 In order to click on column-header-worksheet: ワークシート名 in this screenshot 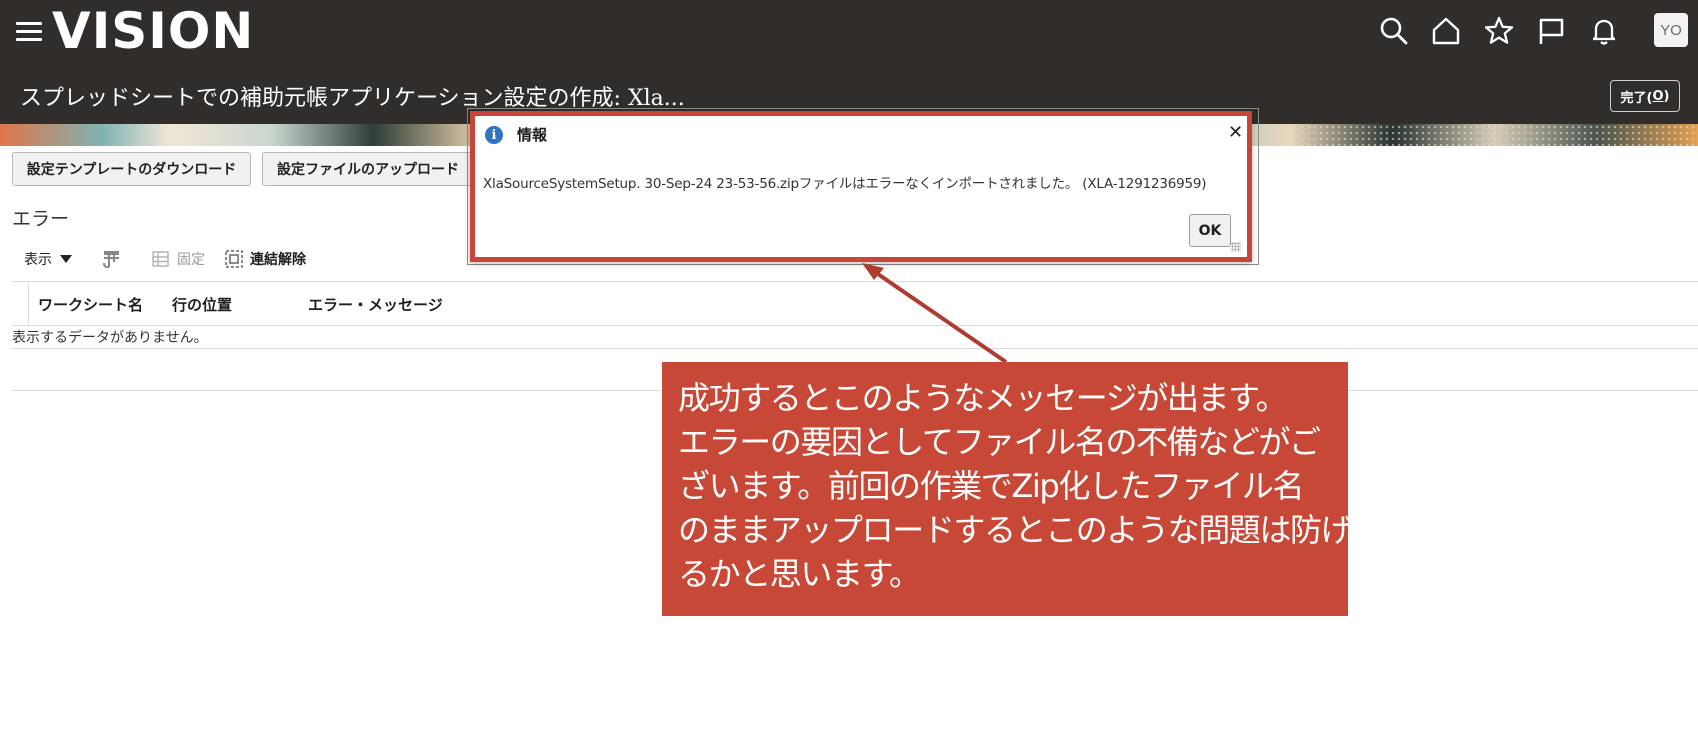, I will do `click(90, 304)`.